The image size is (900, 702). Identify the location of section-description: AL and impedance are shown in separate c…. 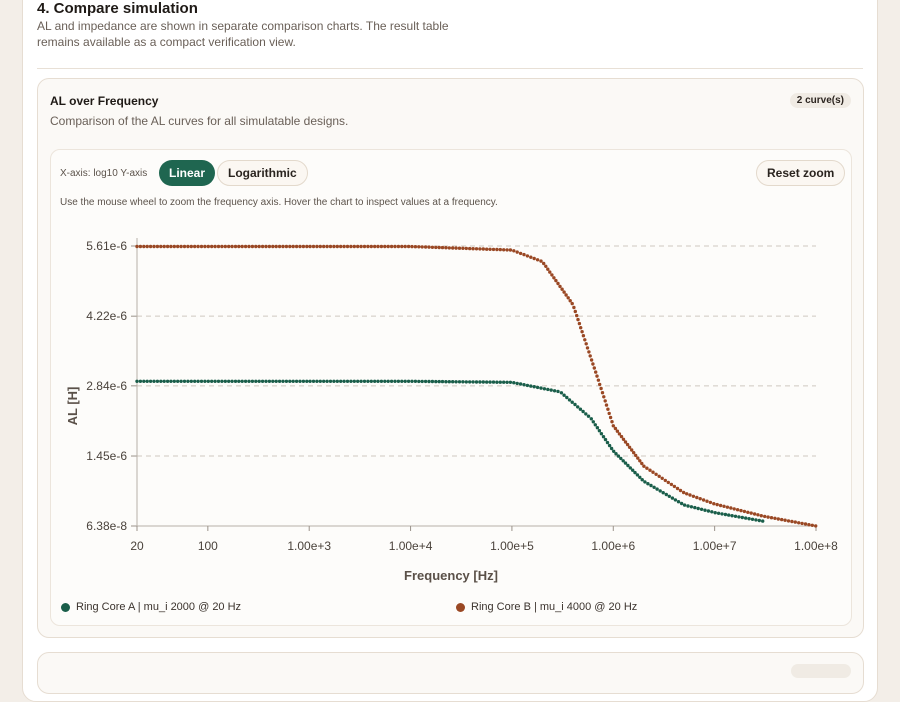
(243, 34).